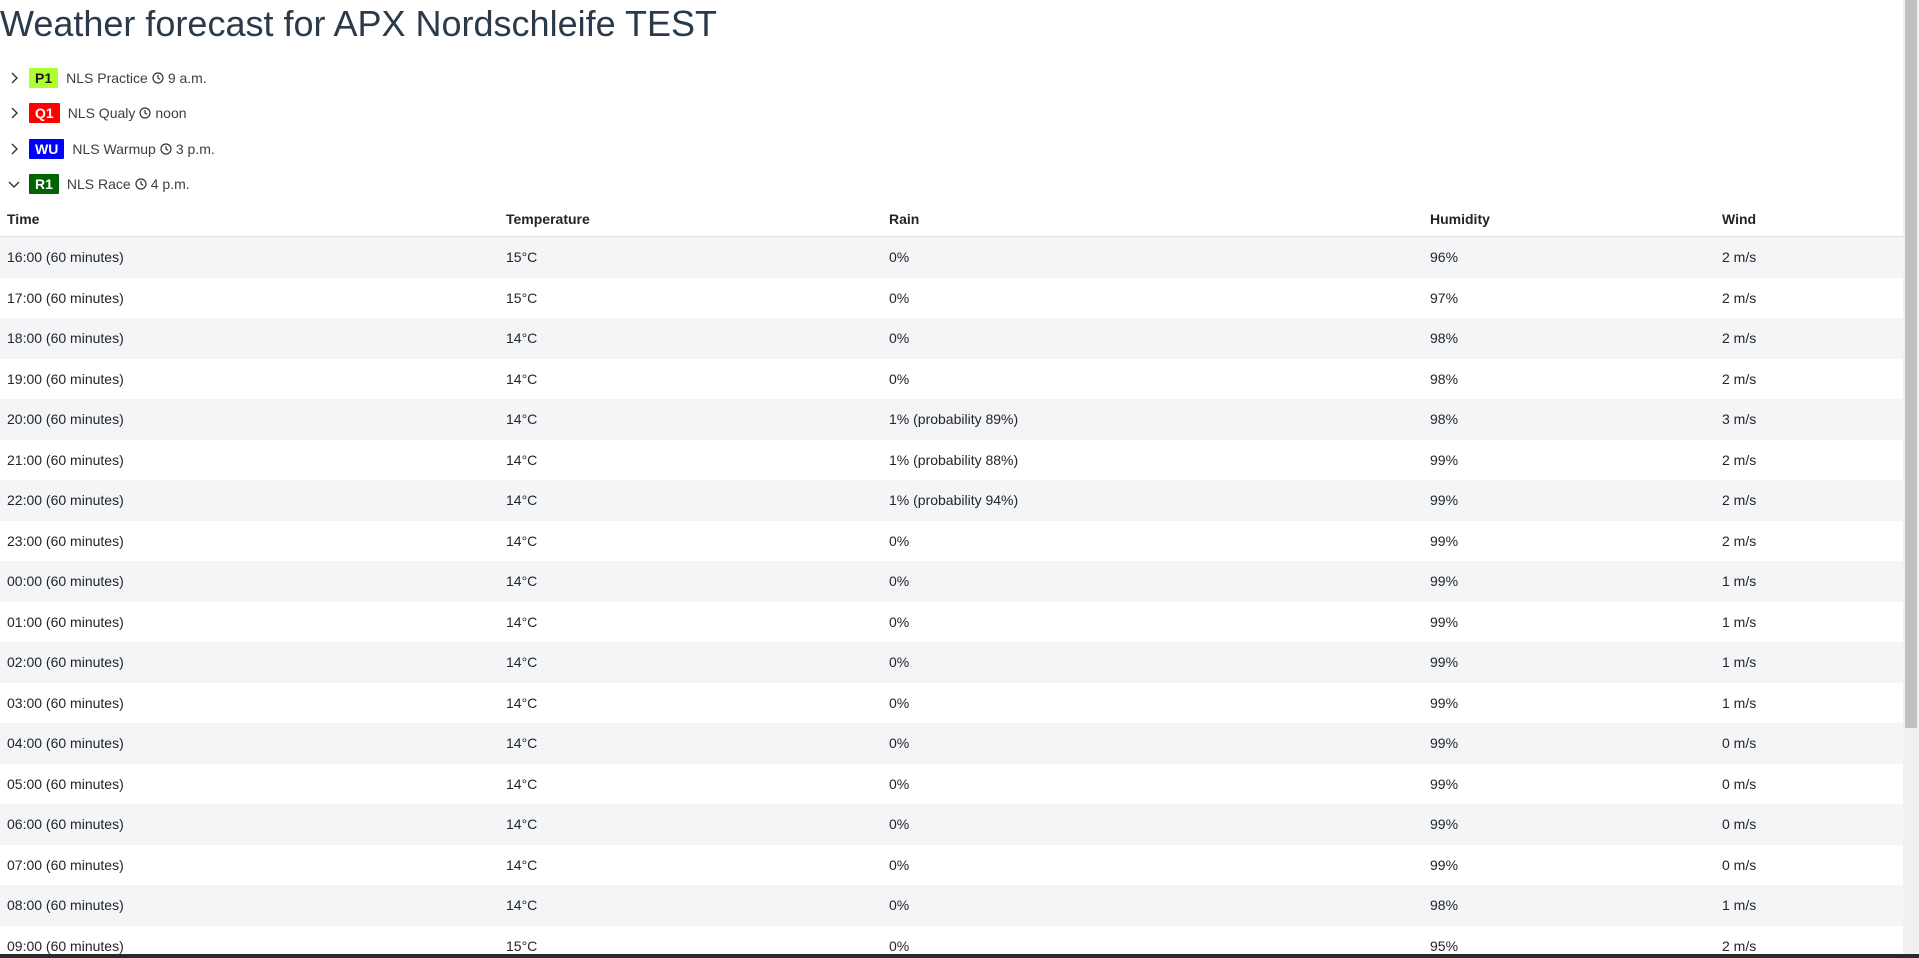  What do you see at coordinates (959, 956) in the screenshot?
I see `bottom-edge-bar` at bounding box center [959, 956].